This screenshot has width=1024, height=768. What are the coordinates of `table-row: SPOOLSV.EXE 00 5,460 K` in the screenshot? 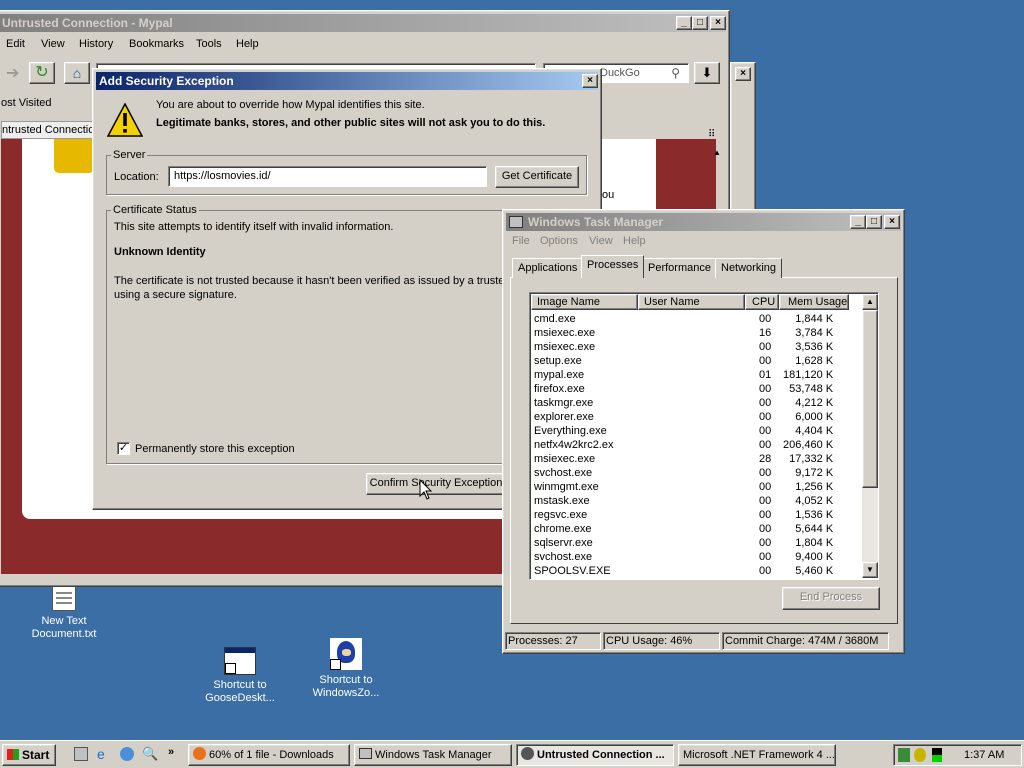 It's located at (696, 571).